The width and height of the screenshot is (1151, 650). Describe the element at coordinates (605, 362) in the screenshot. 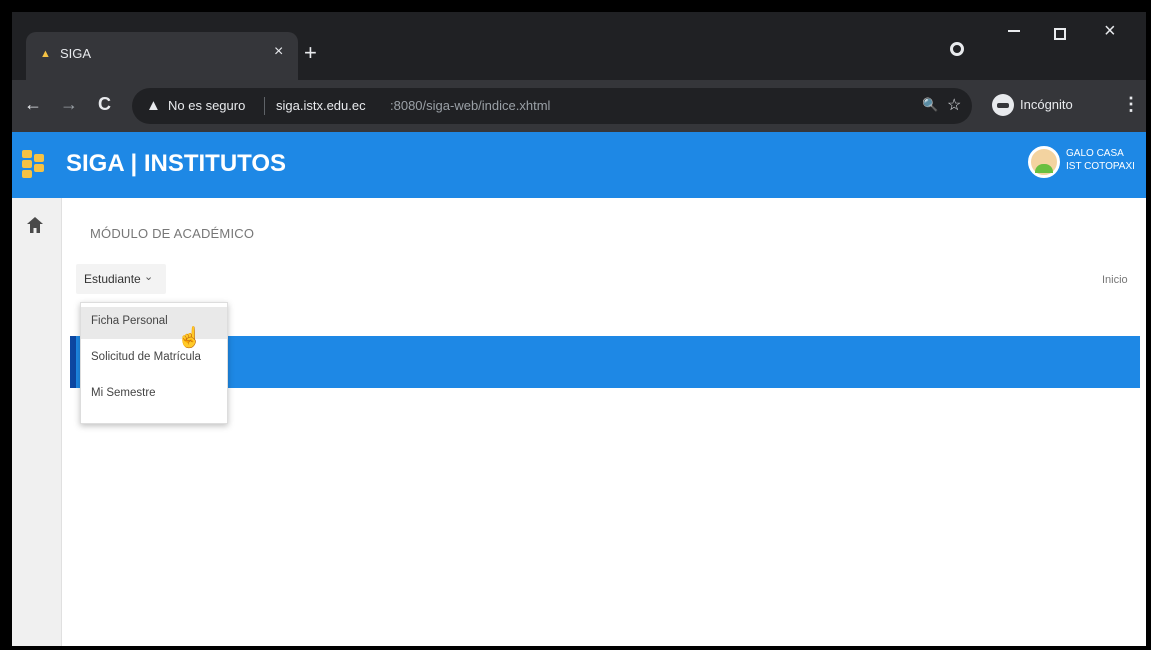

I see `section-banner` at that location.